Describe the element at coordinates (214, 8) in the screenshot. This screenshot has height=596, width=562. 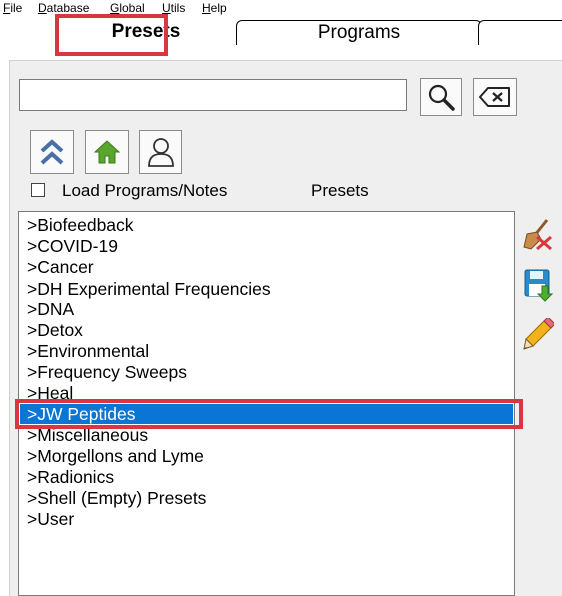
I see `menu-help: Help` at that location.